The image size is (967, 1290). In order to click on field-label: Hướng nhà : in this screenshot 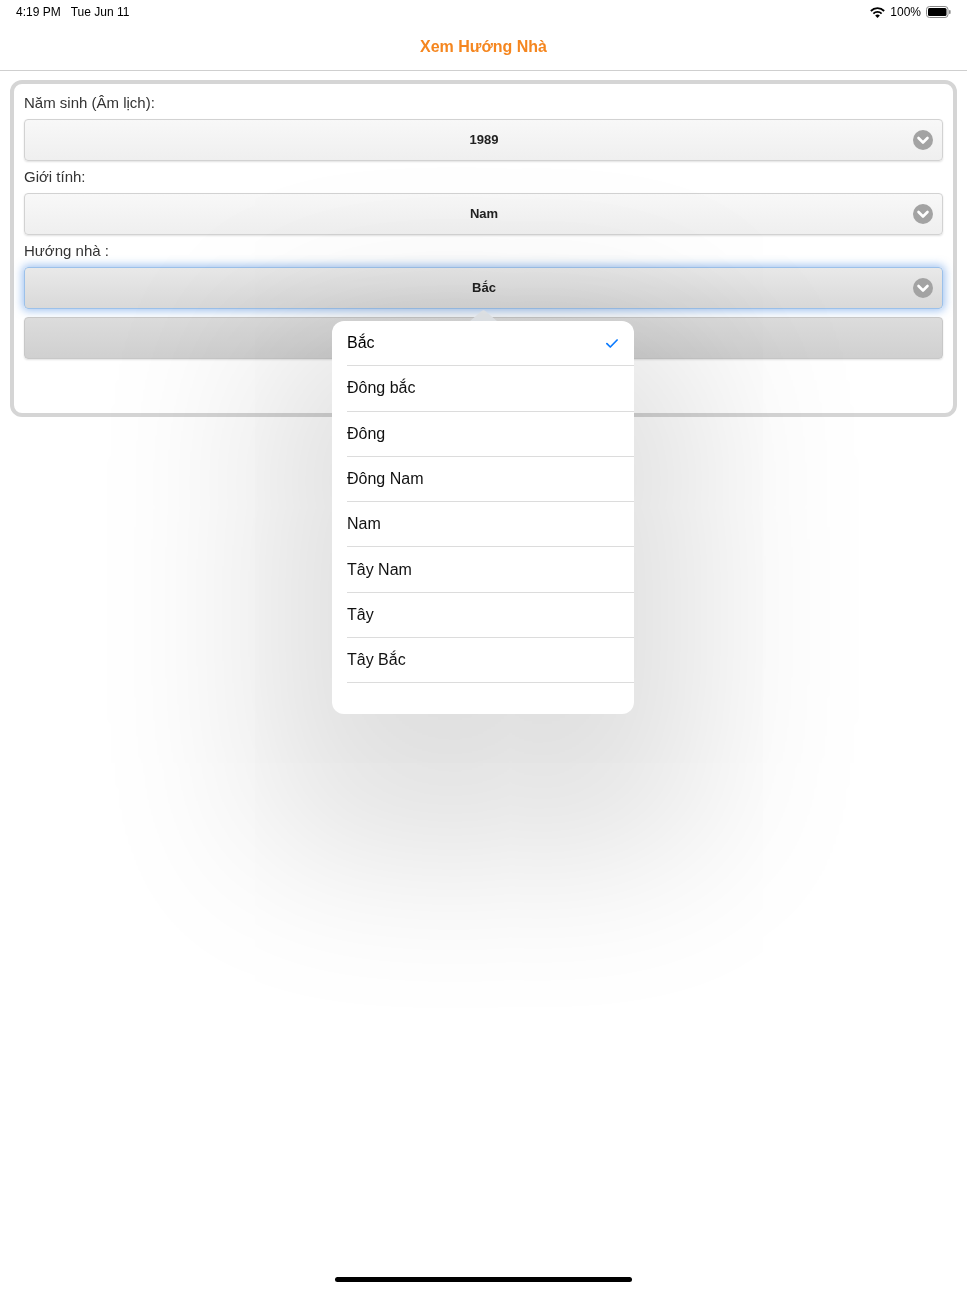, I will do `click(66, 250)`.